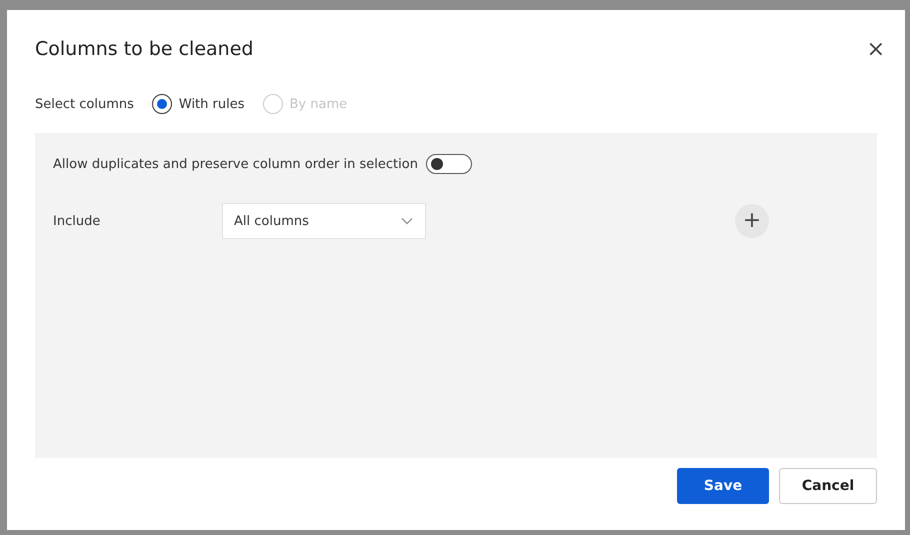  What do you see at coordinates (752, 221) in the screenshot?
I see `add-button: +` at bounding box center [752, 221].